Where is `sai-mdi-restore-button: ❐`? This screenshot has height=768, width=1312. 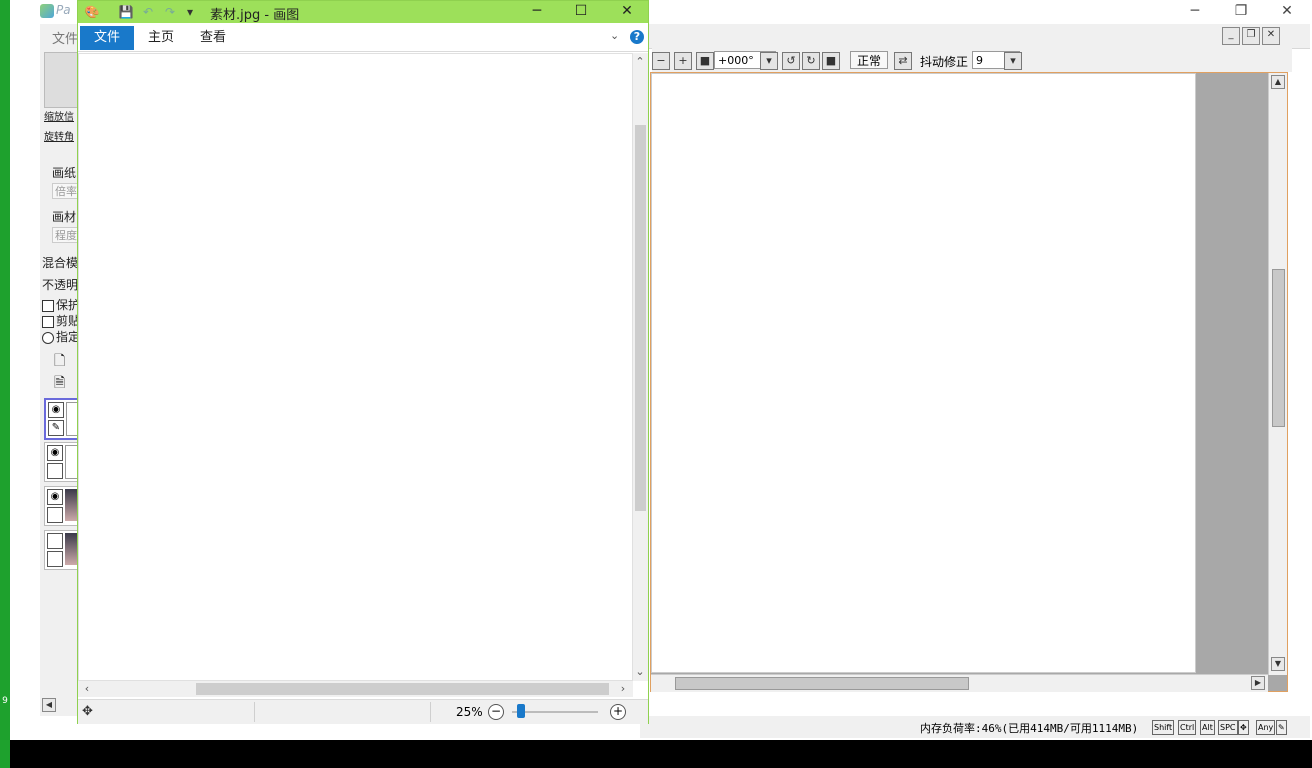 sai-mdi-restore-button: ❐ is located at coordinates (1251, 36).